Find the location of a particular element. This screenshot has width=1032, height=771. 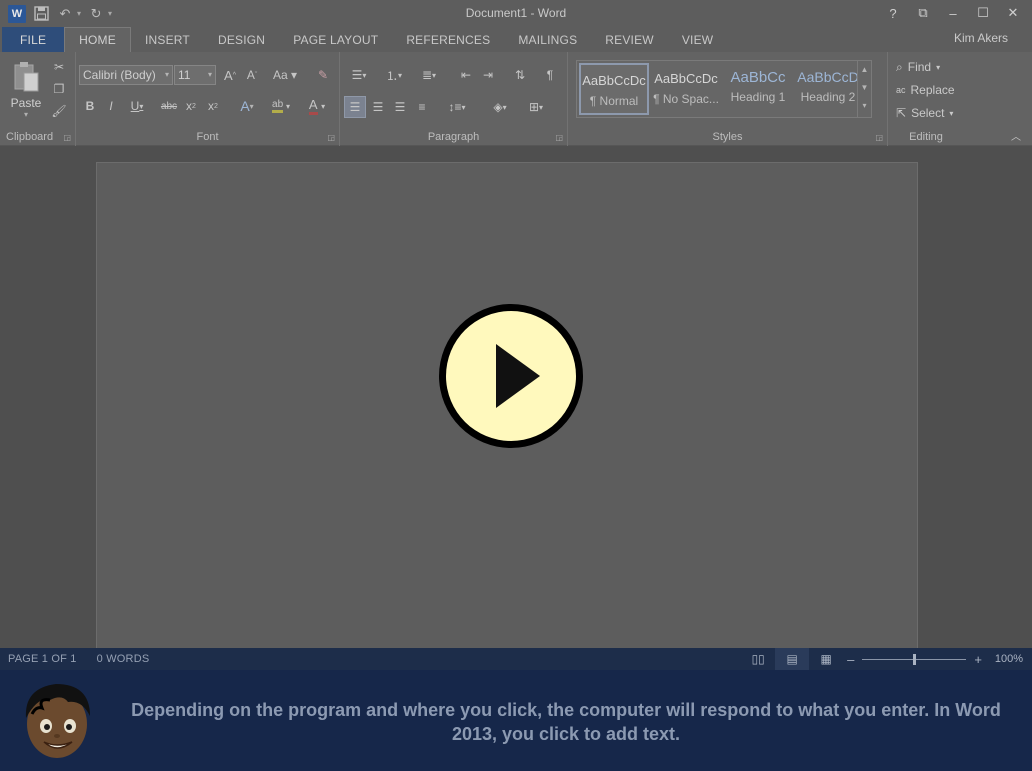

customize-qat-icon: ▾ is located at coordinates (110, 13).